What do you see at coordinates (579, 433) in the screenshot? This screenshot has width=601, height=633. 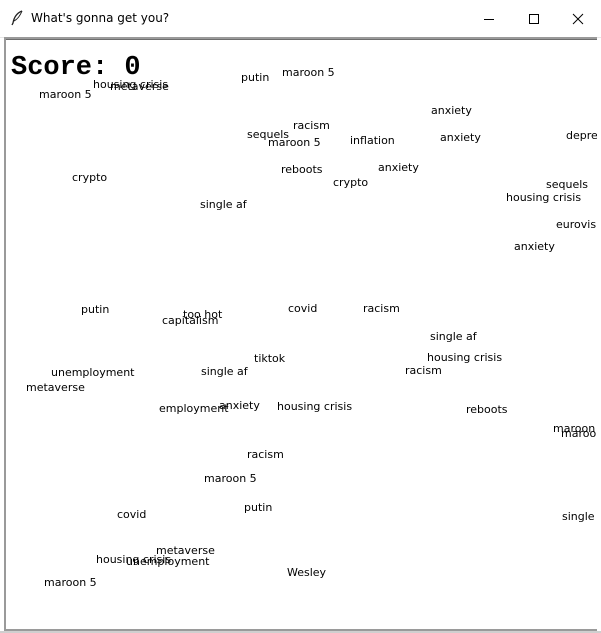 I see `threat-word: maroon` at bounding box center [579, 433].